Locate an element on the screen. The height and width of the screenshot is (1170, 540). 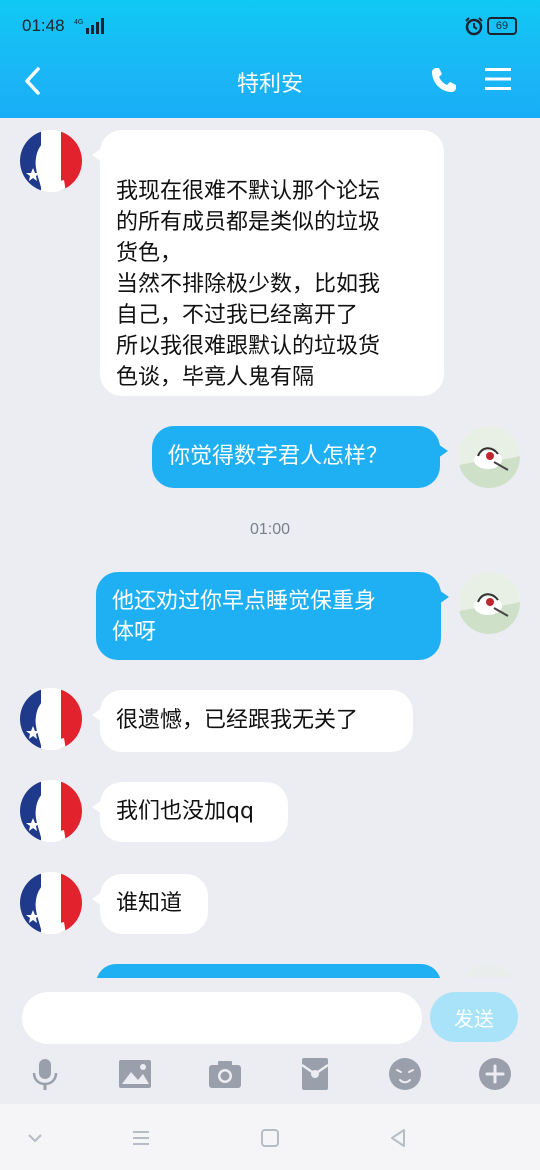
camera-icon is located at coordinates (225, 1074).